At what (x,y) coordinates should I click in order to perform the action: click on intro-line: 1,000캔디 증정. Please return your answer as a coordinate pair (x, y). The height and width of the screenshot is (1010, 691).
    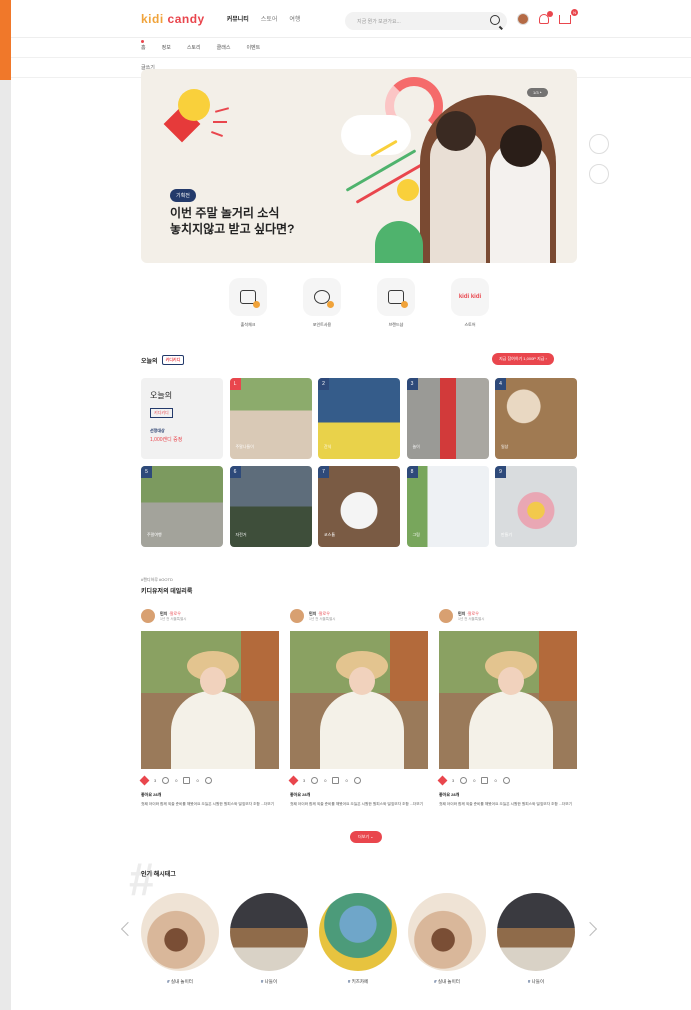
    Looking at the image, I should click on (166, 440).